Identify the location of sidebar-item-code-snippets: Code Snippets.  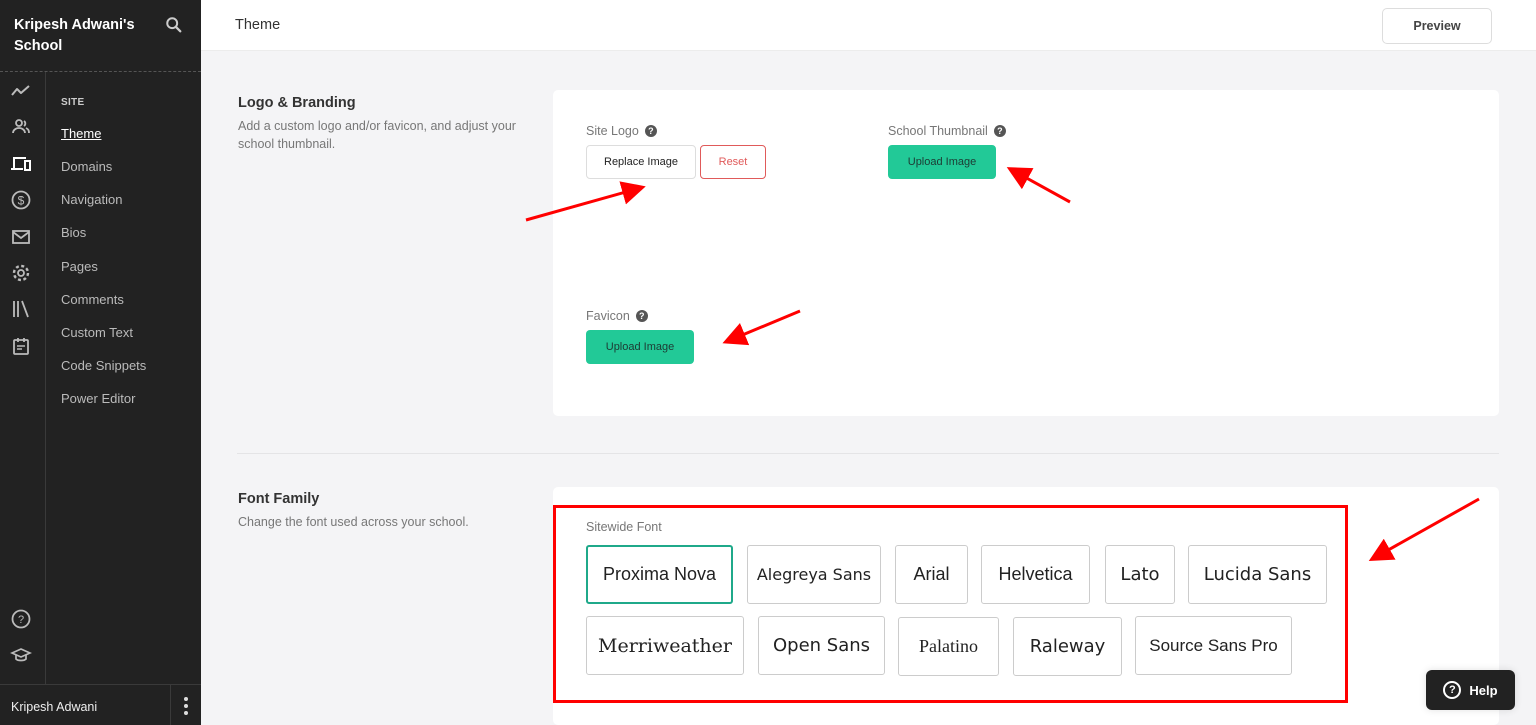
(103, 365).